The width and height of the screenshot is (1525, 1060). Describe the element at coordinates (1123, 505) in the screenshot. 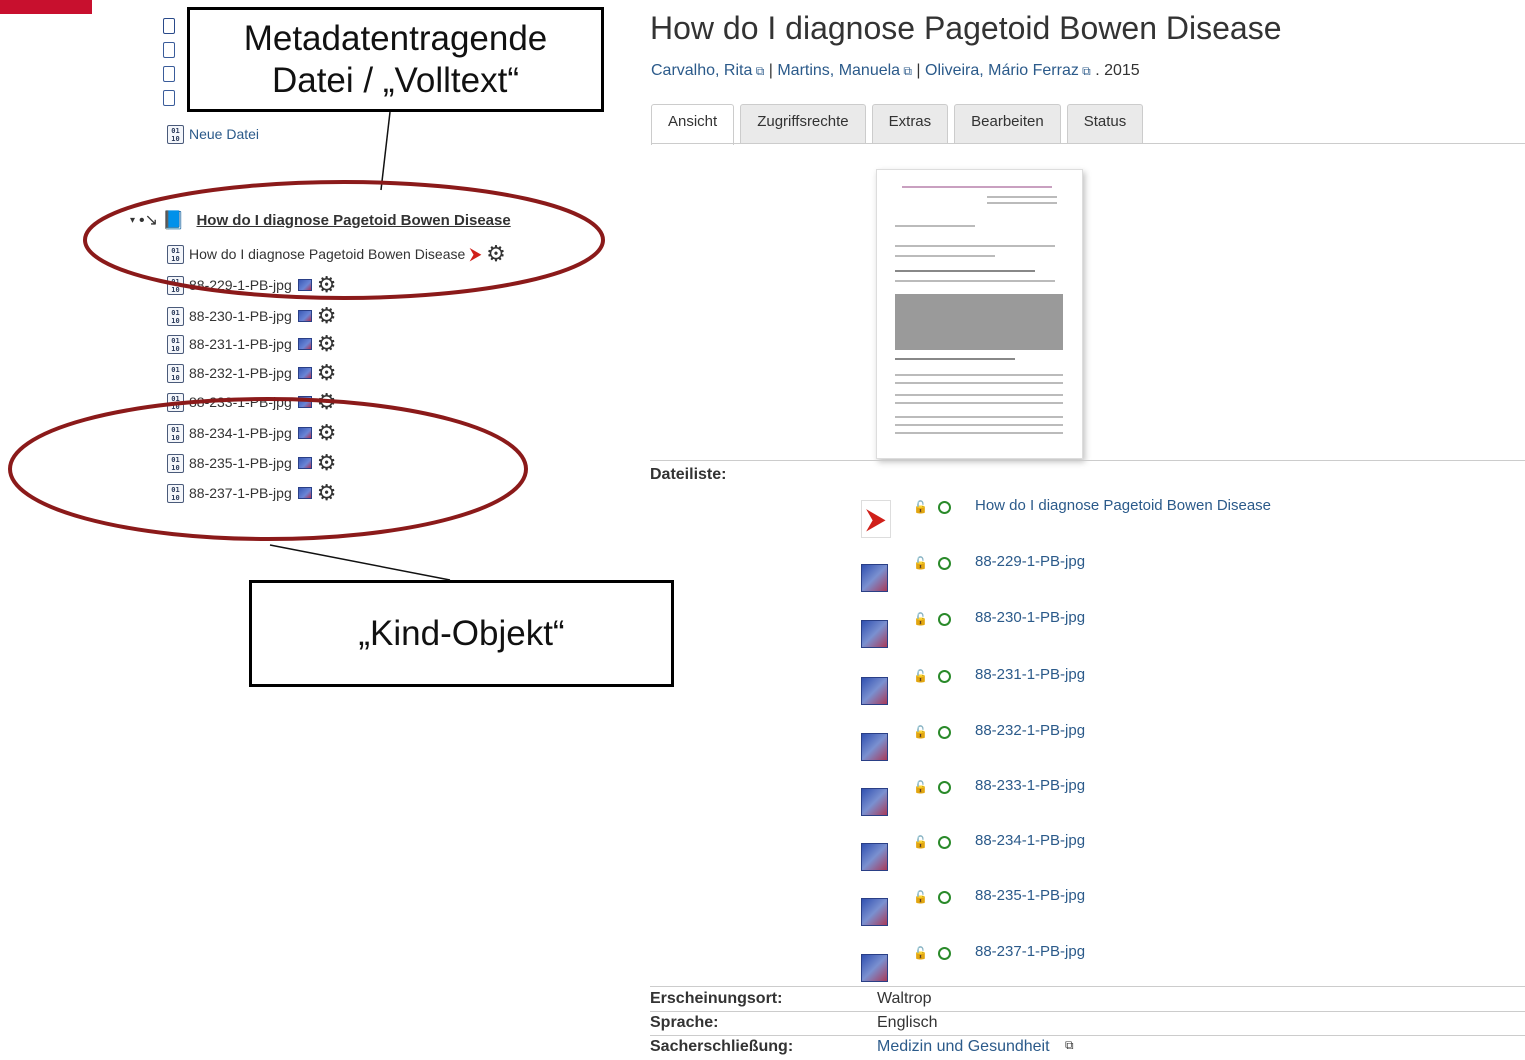

I see `file-link: How do I diagnose Pagetoid Bowen Disease` at that location.